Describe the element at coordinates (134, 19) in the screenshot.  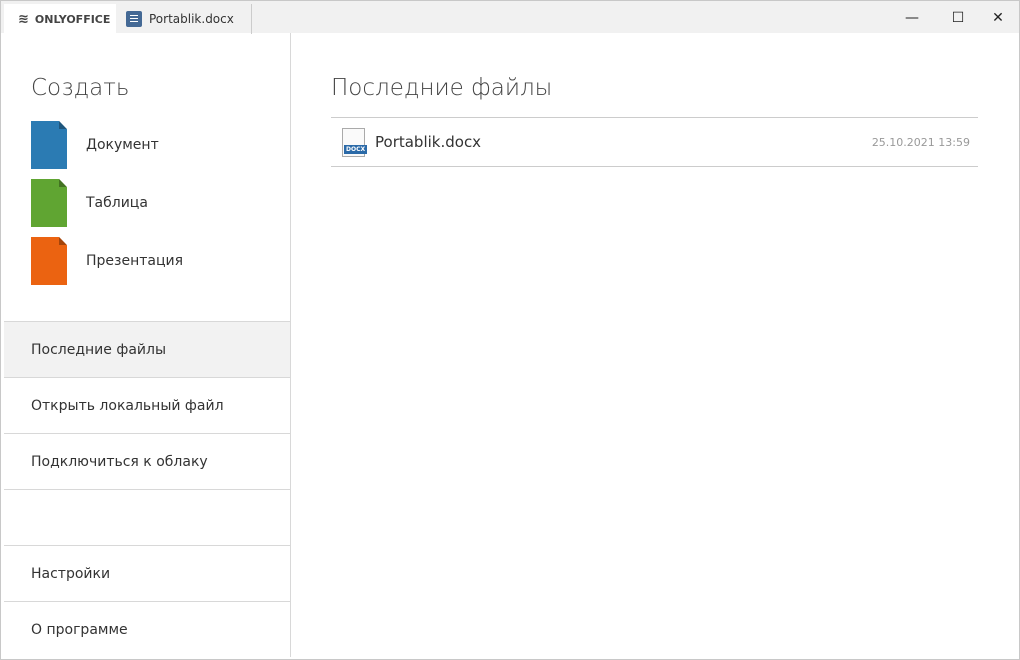
I see `document-icon` at that location.